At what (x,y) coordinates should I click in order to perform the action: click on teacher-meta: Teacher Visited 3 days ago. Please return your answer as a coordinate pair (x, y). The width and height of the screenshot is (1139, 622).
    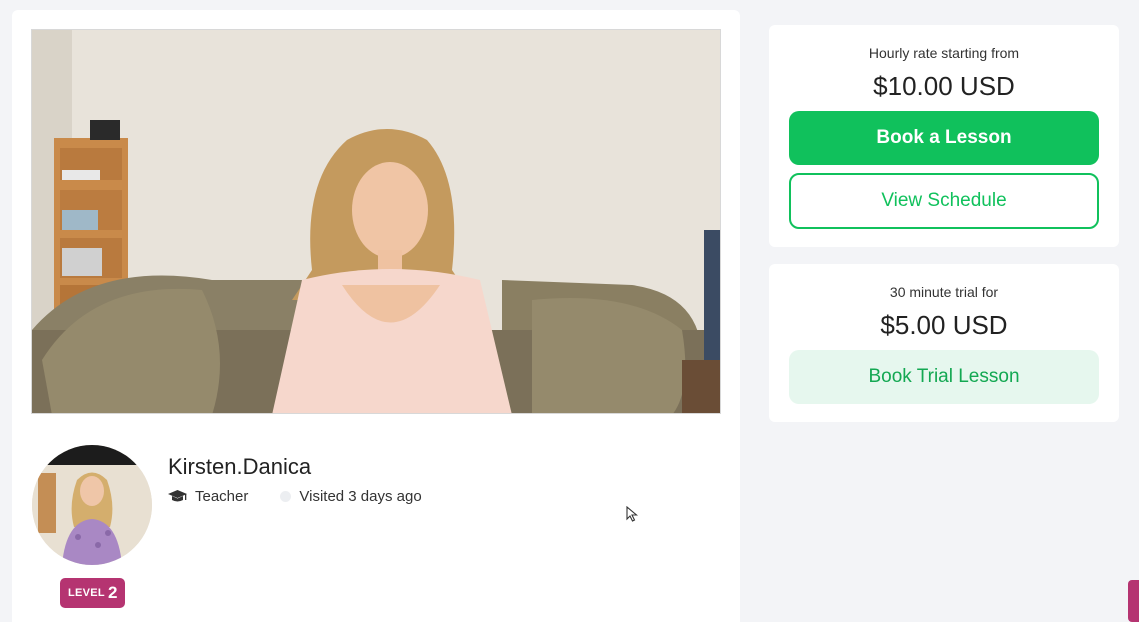
    Looking at the image, I should click on (295, 496).